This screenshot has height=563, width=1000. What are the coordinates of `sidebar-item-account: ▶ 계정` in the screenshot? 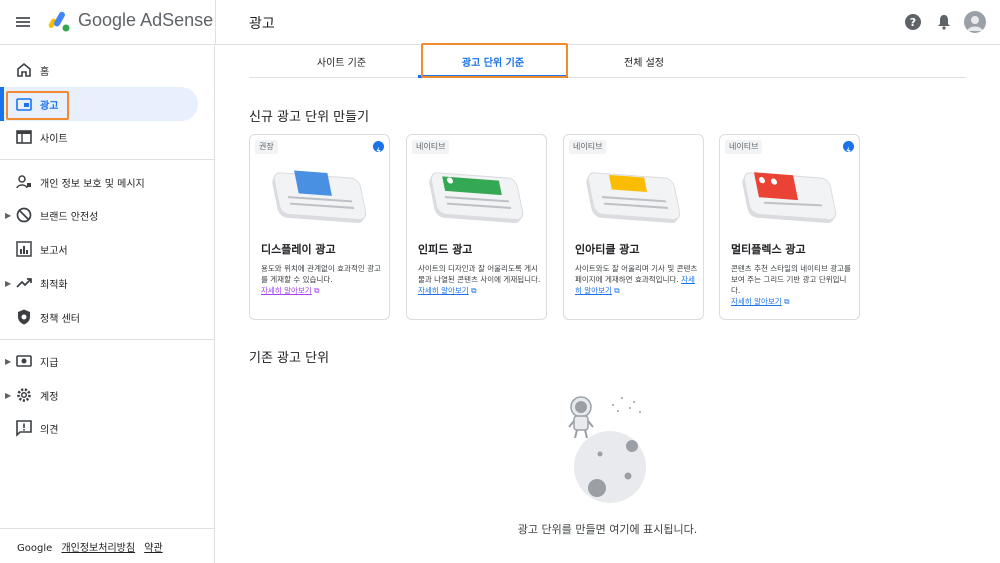 It's located at (100, 395).